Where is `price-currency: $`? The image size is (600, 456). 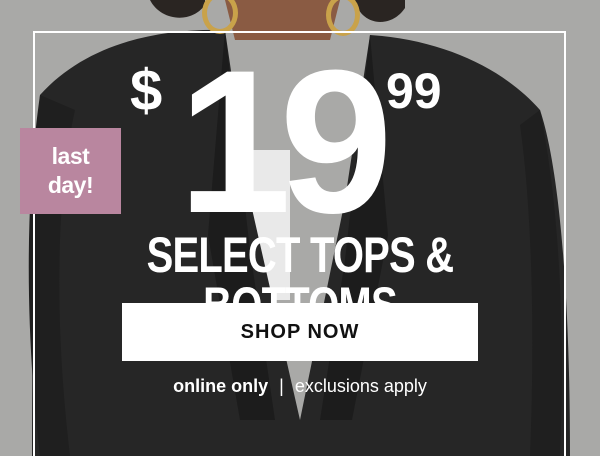 price-currency: $ is located at coordinates (146, 90).